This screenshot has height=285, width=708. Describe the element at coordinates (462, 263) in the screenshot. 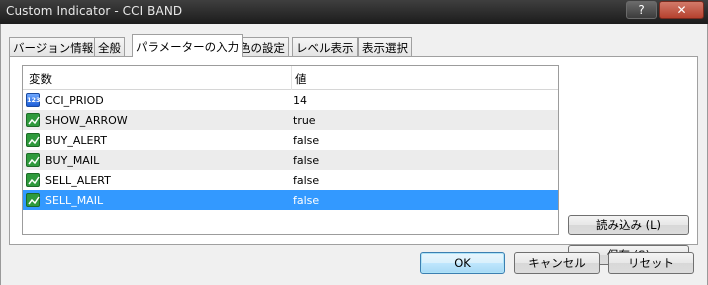

I see `ok-button: OK` at that location.